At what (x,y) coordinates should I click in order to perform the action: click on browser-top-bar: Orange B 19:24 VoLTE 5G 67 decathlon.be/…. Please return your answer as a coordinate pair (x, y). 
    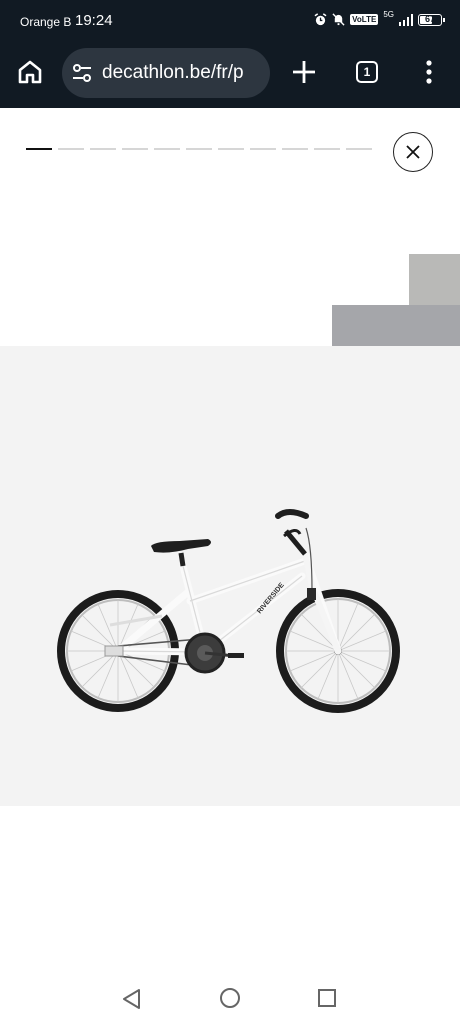
    Looking at the image, I should click on (230, 54).